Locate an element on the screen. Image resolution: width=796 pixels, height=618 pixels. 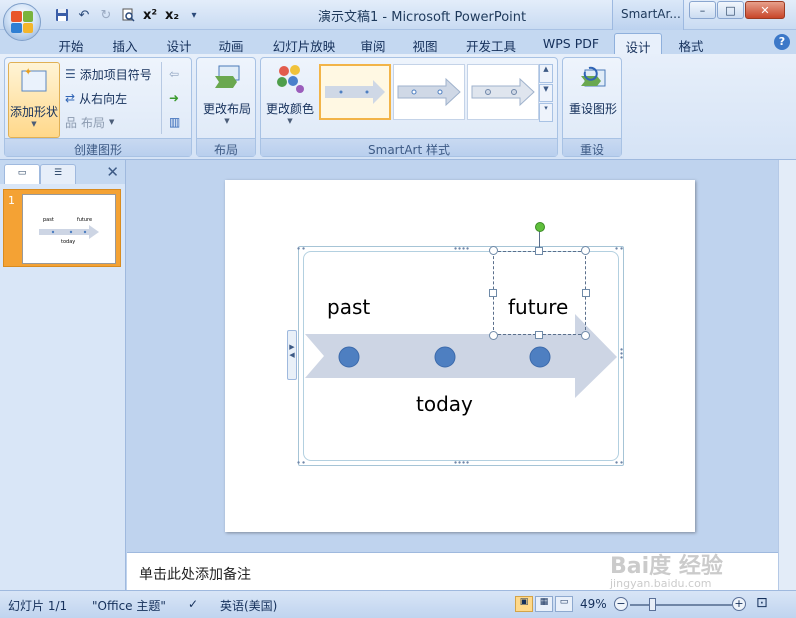
timeline-arrow-graphic is located at coordinates (461, 356).